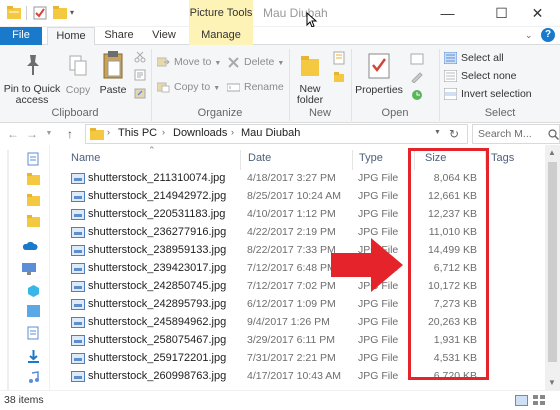 Image resolution: width=560 pixels, height=410 pixels. Describe the element at coordinates (259, 62) in the screenshot. I see `delete-label: Delete` at that location.